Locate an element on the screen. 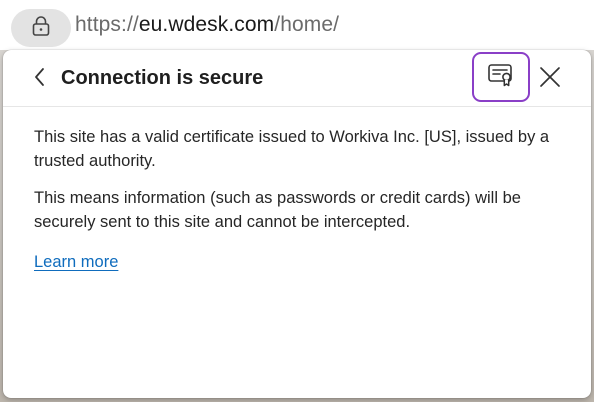 This screenshot has height=402, width=594. url-text: https://eu.wdesk.com/home/ is located at coordinates (207, 25).